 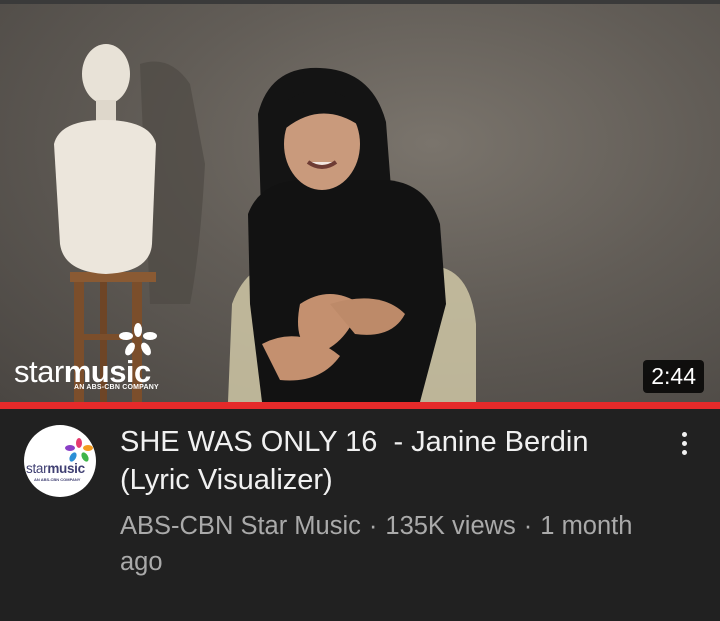 What do you see at coordinates (106, 74) in the screenshot?
I see `mannequin-head` at bounding box center [106, 74].